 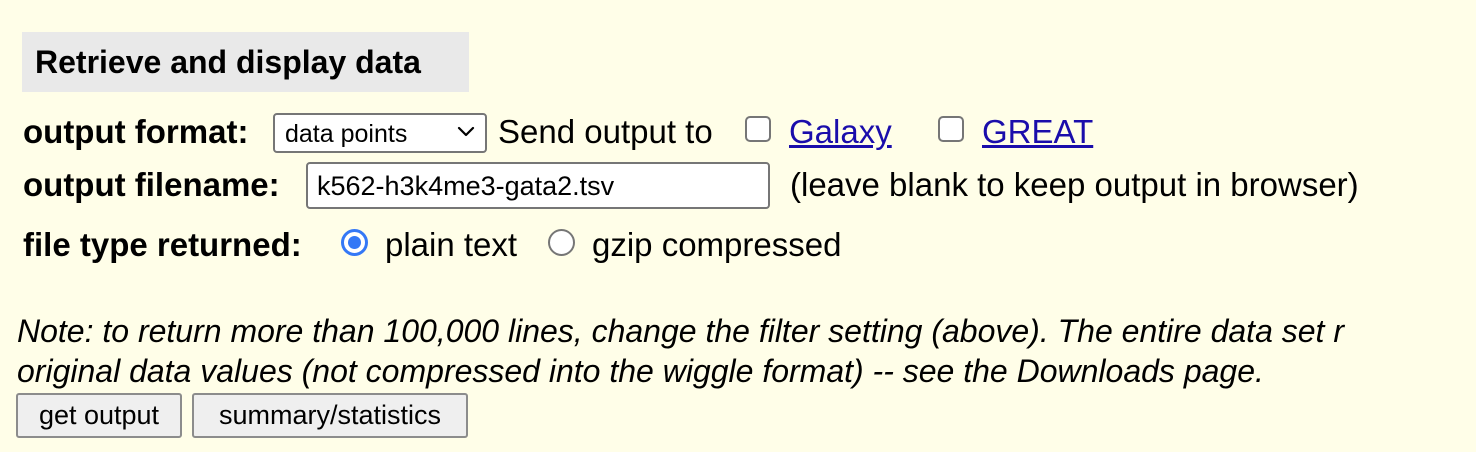 I want to click on output-format-label: output format:, so click(x=136, y=131).